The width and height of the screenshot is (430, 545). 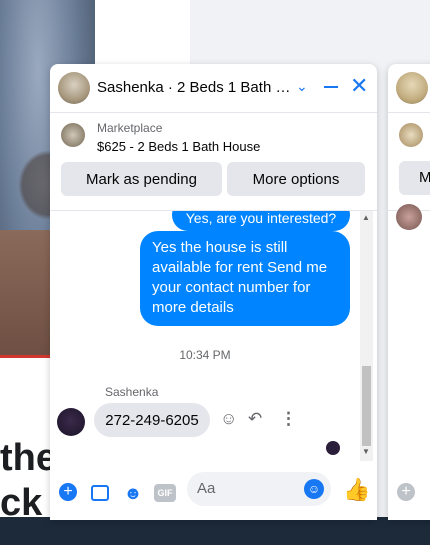 I want to click on mark-as-pending-button: Mark as pending, so click(x=141, y=179).